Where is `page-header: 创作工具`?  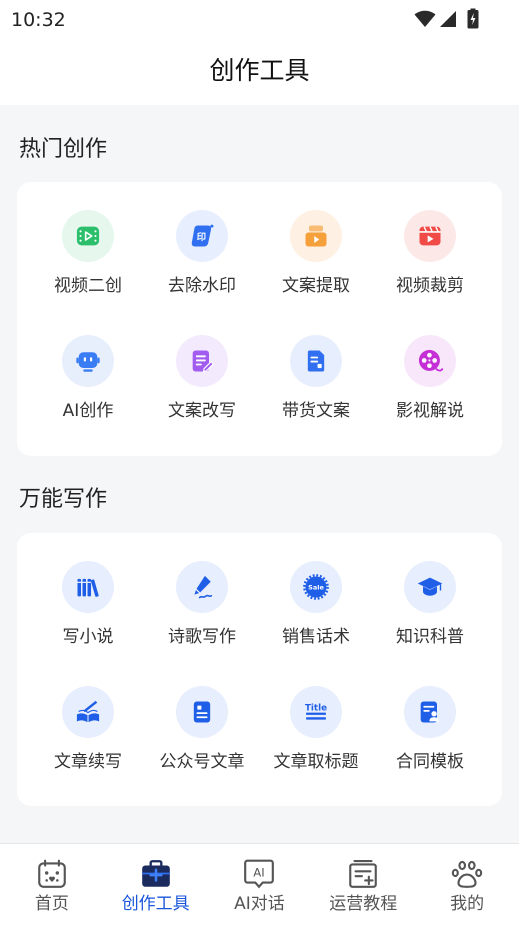
page-header: 创作工具 is located at coordinates (259, 72).